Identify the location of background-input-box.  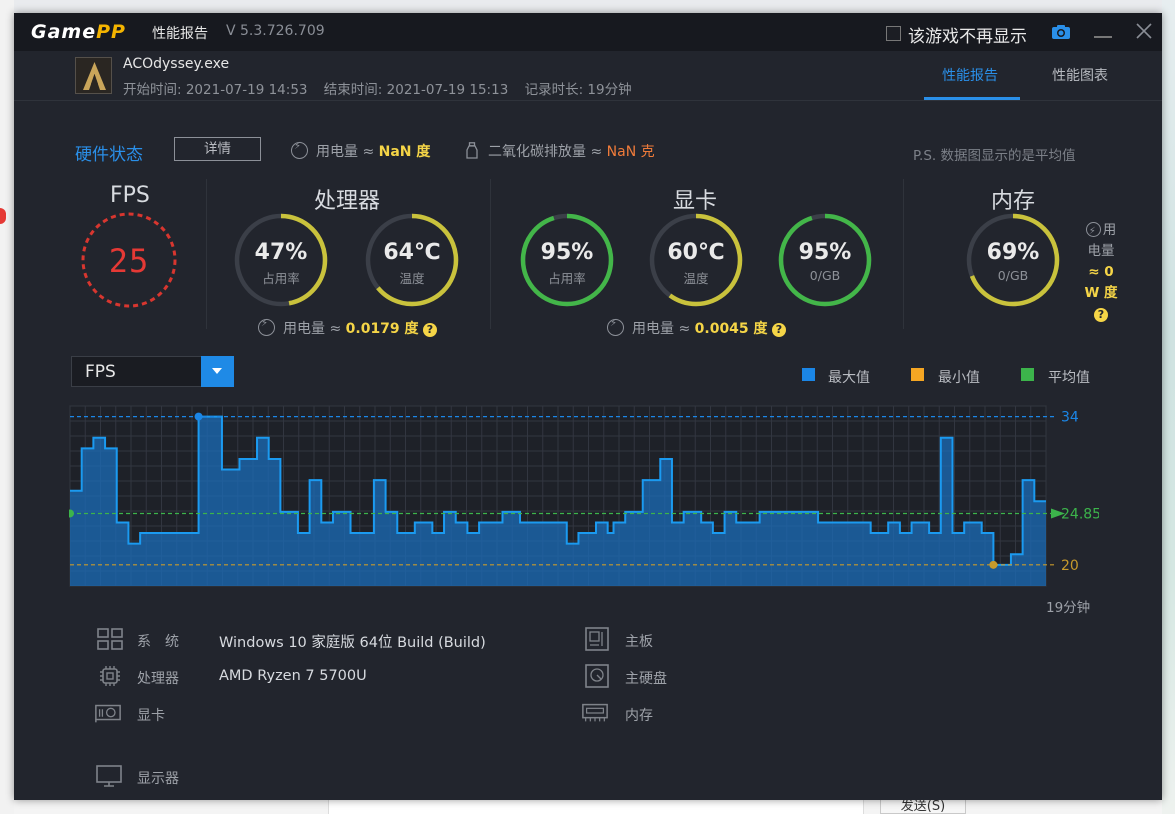
(596, 807).